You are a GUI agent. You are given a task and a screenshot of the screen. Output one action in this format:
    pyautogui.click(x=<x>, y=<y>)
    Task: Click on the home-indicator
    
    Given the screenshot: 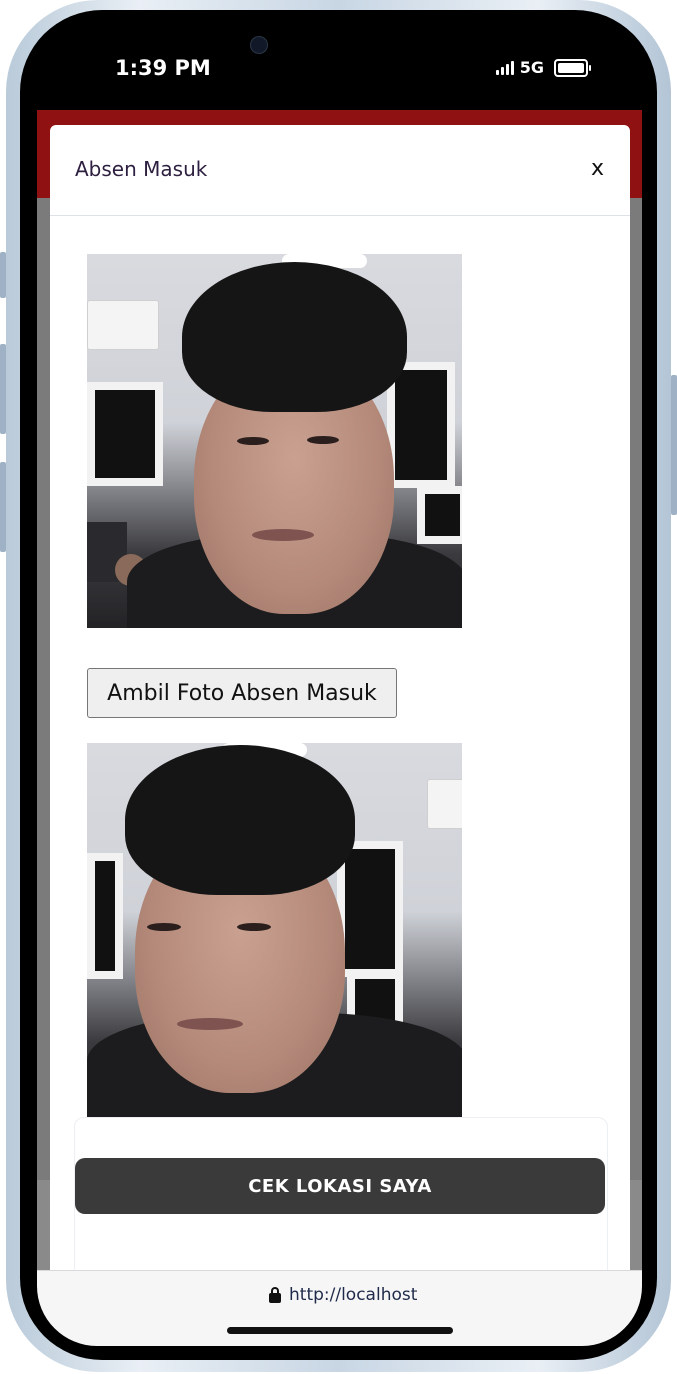 What is the action you would take?
    pyautogui.click(x=340, y=1330)
    